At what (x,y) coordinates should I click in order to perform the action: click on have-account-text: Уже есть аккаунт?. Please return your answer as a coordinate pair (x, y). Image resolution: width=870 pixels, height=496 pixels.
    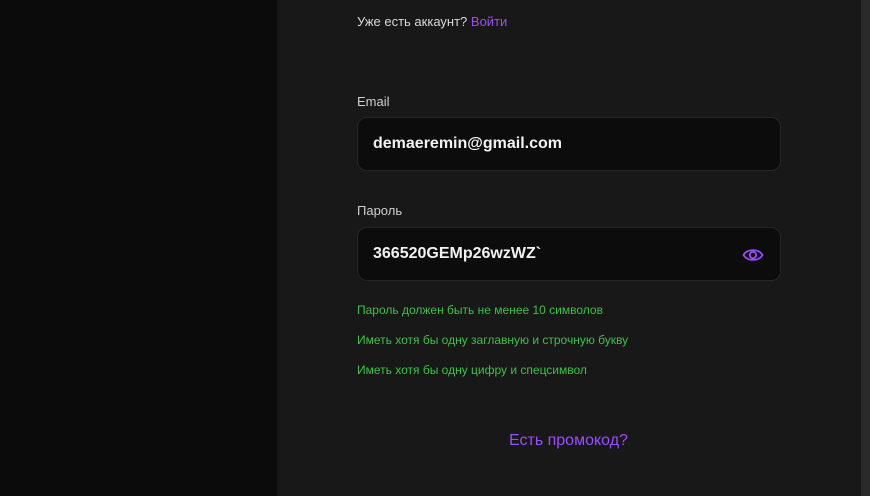
    Looking at the image, I should click on (412, 21).